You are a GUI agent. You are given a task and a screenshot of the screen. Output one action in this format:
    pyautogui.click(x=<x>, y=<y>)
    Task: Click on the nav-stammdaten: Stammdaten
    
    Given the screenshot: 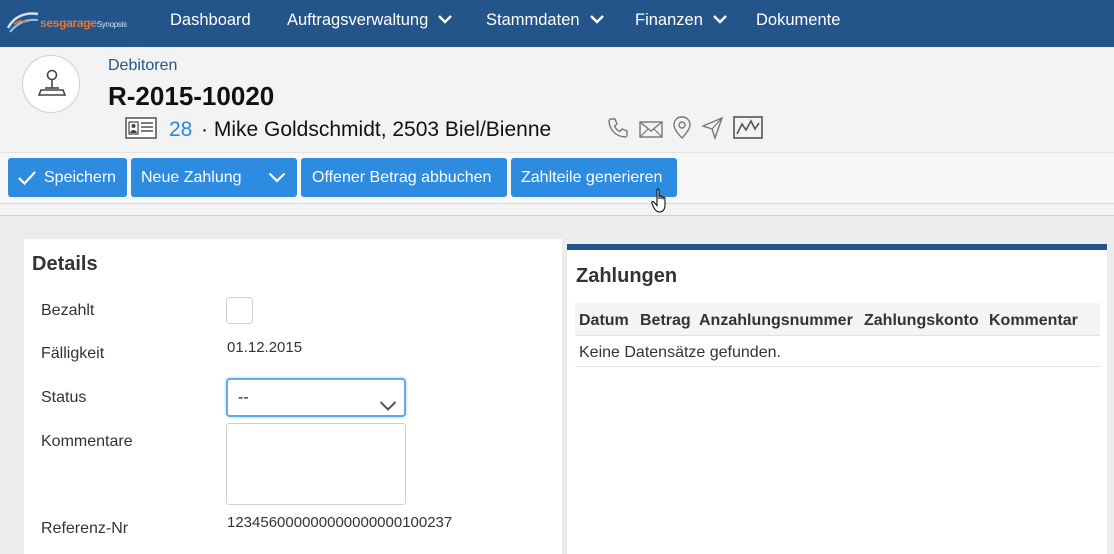 What is the action you would take?
    pyautogui.click(x=545, y=23)
    